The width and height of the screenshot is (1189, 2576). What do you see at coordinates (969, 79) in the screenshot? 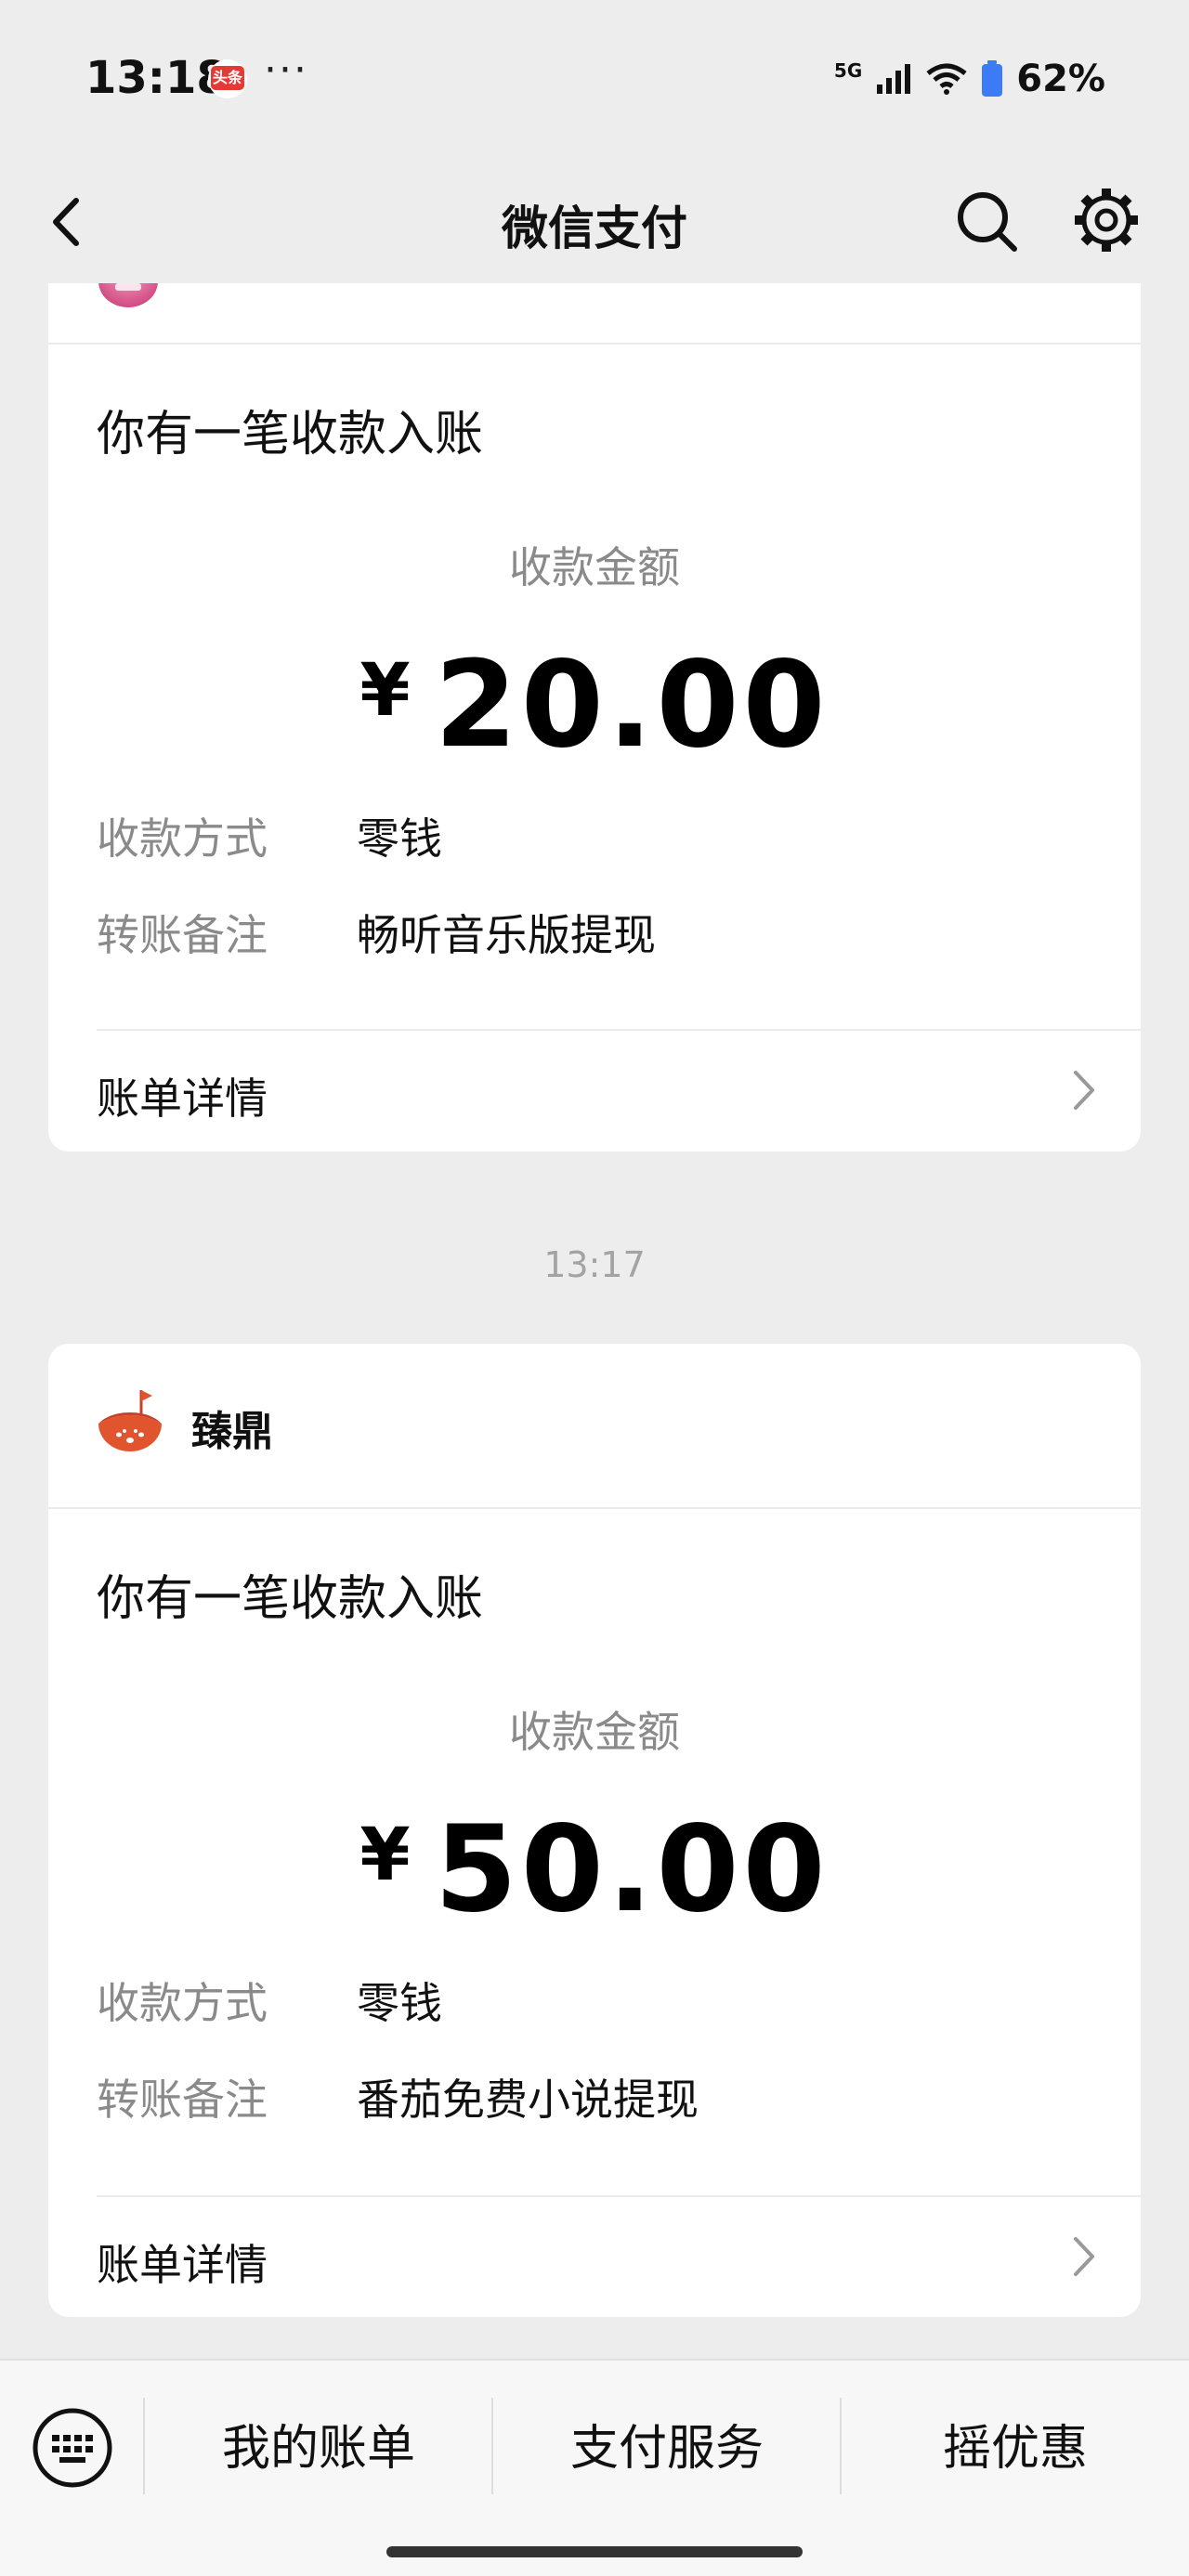
I see `status-indicators: 5G 62%` at bounding box center [969, 79].